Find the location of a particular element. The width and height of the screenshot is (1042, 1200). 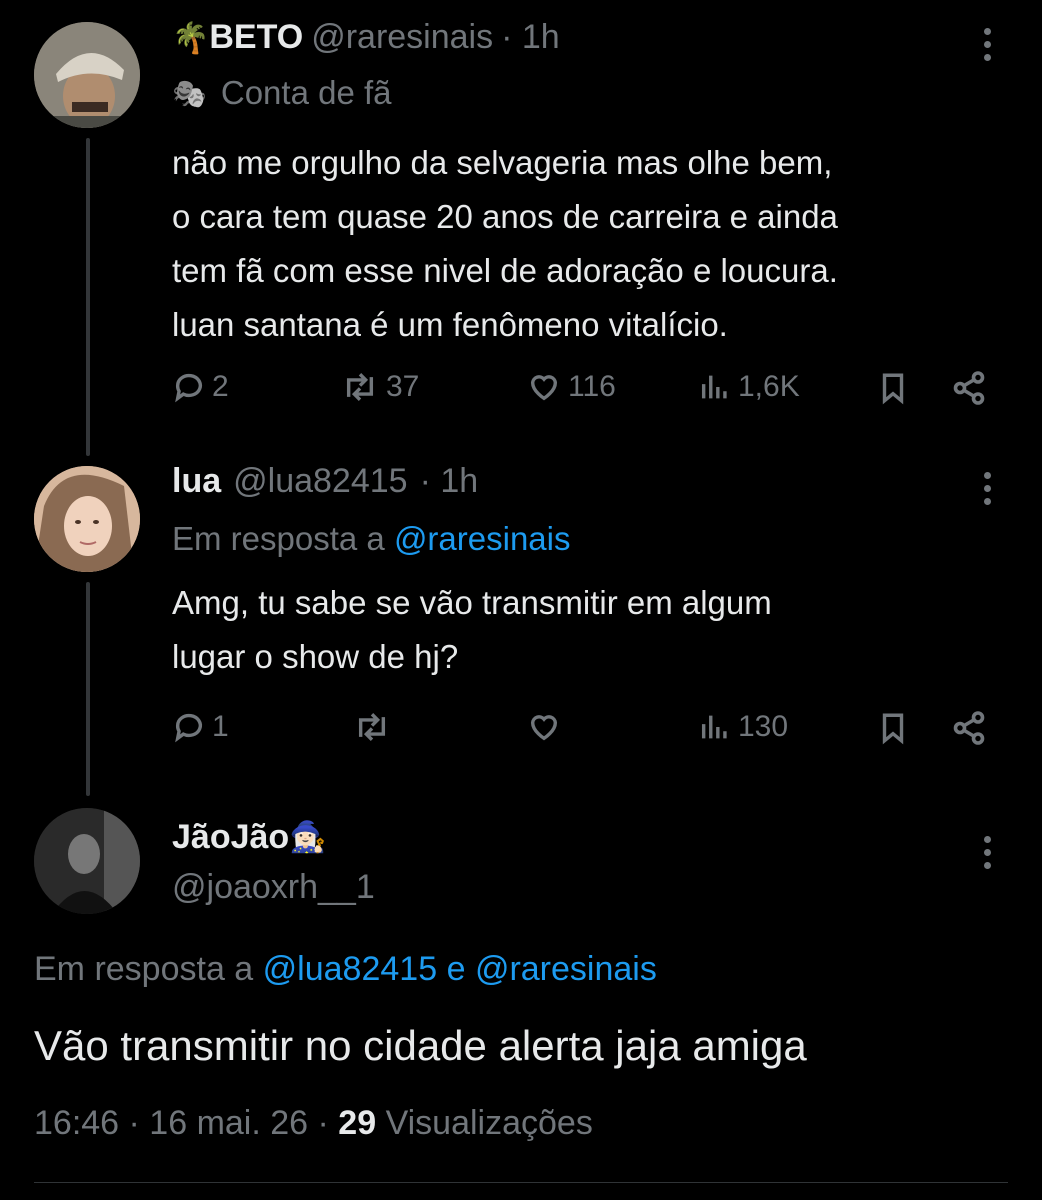

label-icon: 🎭 is located at coordinates (189, 93).